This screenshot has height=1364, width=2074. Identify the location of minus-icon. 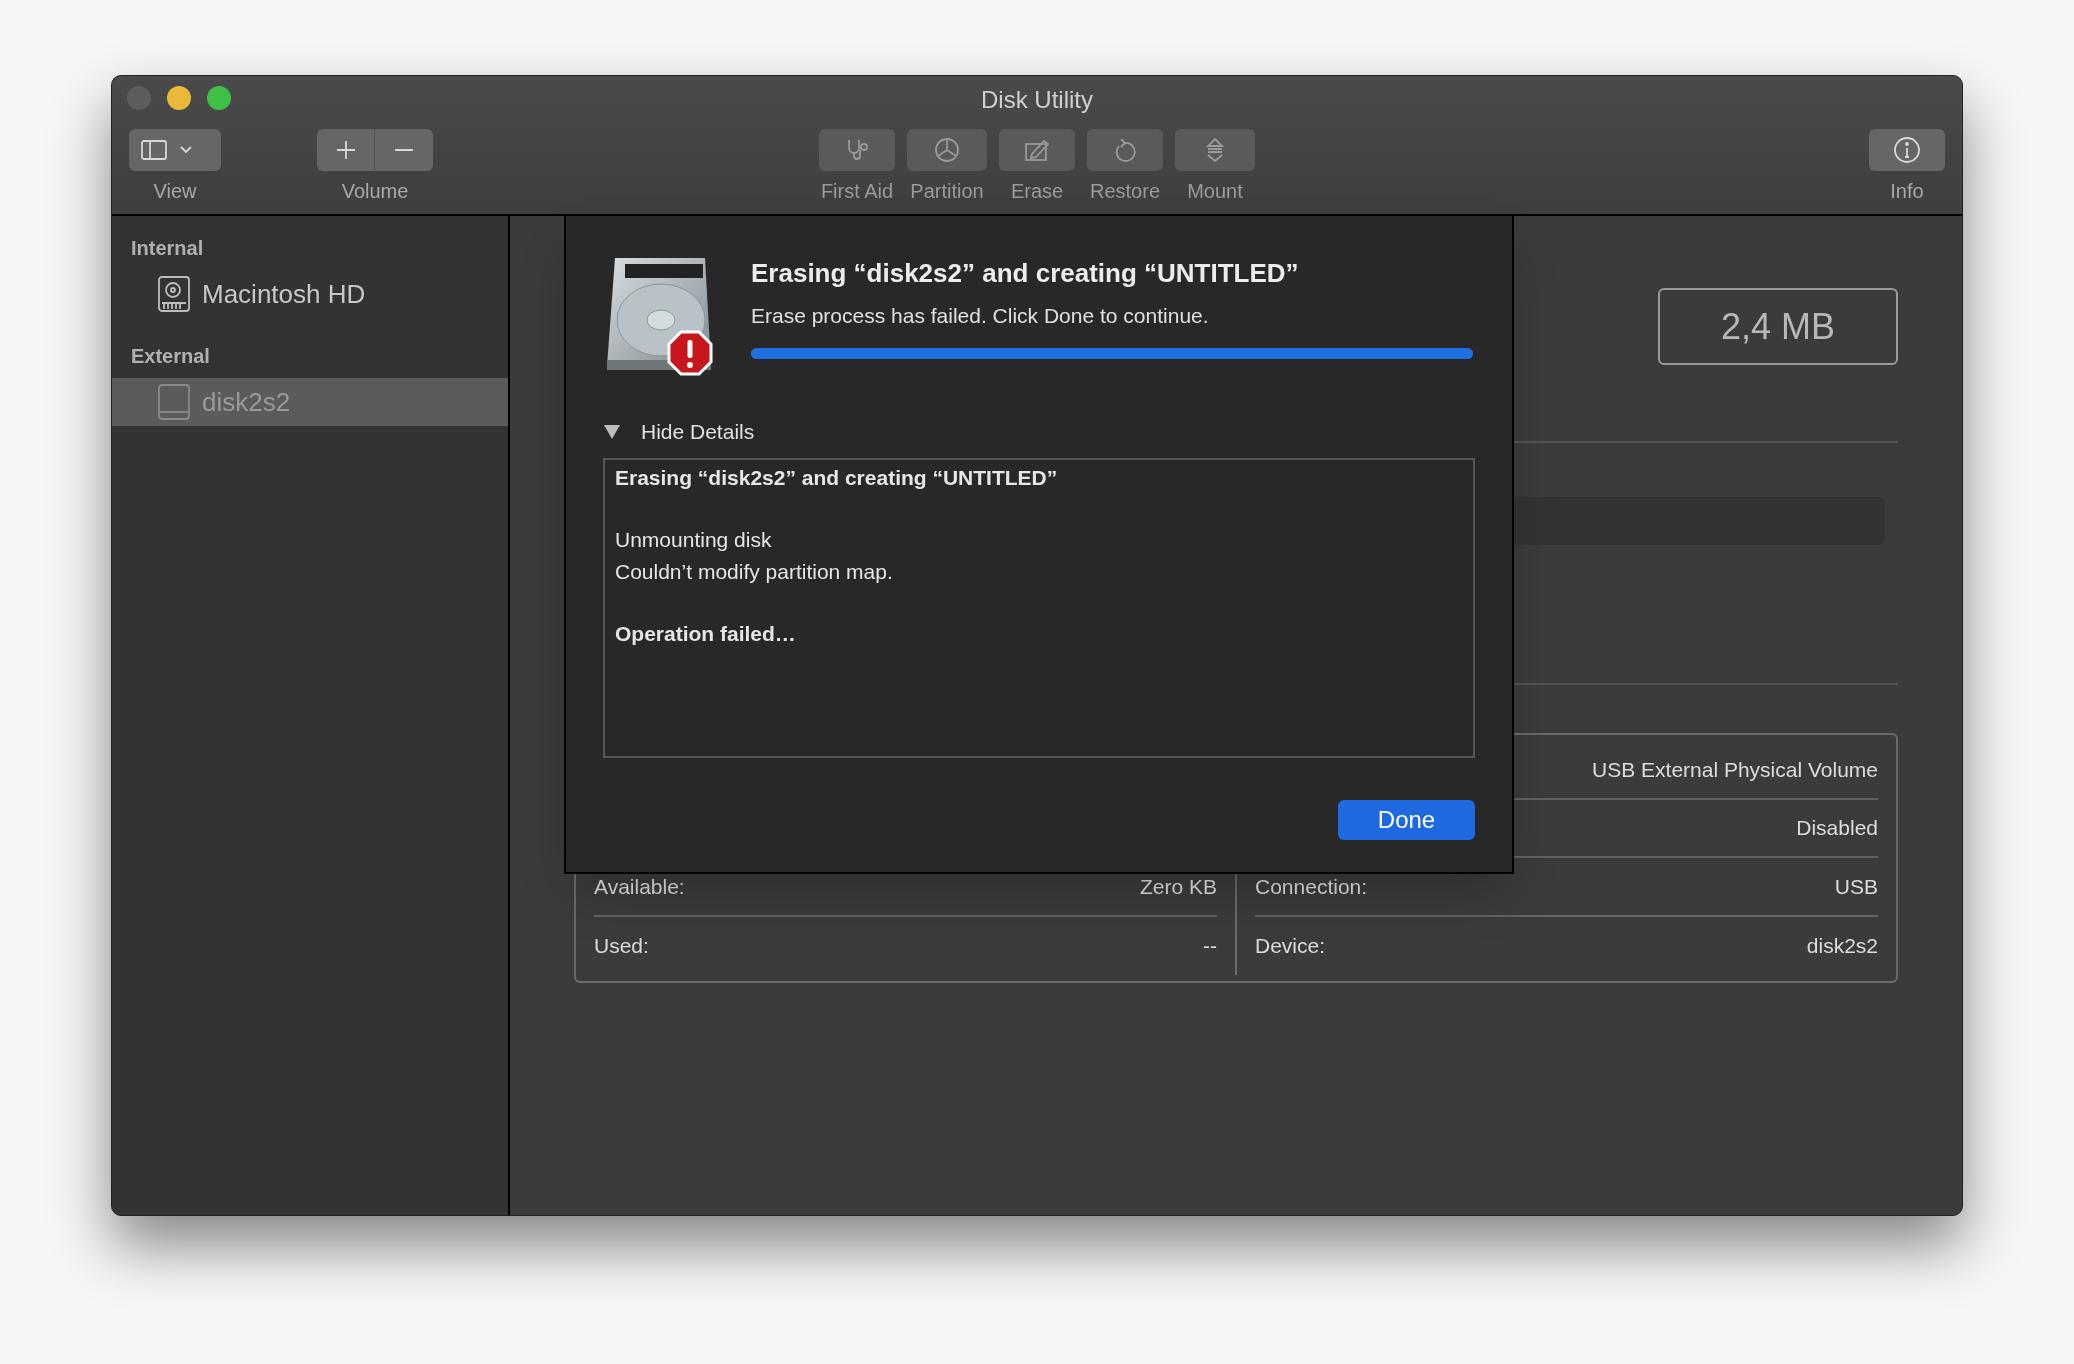
(404, 150).